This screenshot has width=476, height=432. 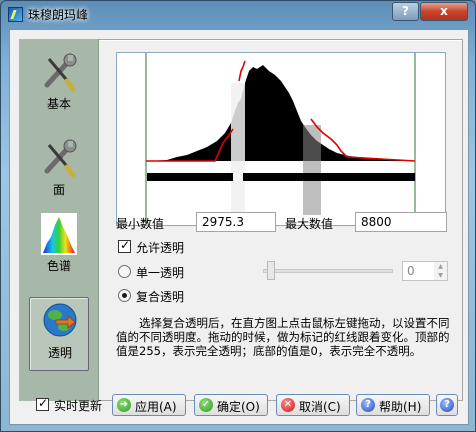 I want to click on sidebar-nav: 基本 面 色谱 透明, so click(x=59, y=220).